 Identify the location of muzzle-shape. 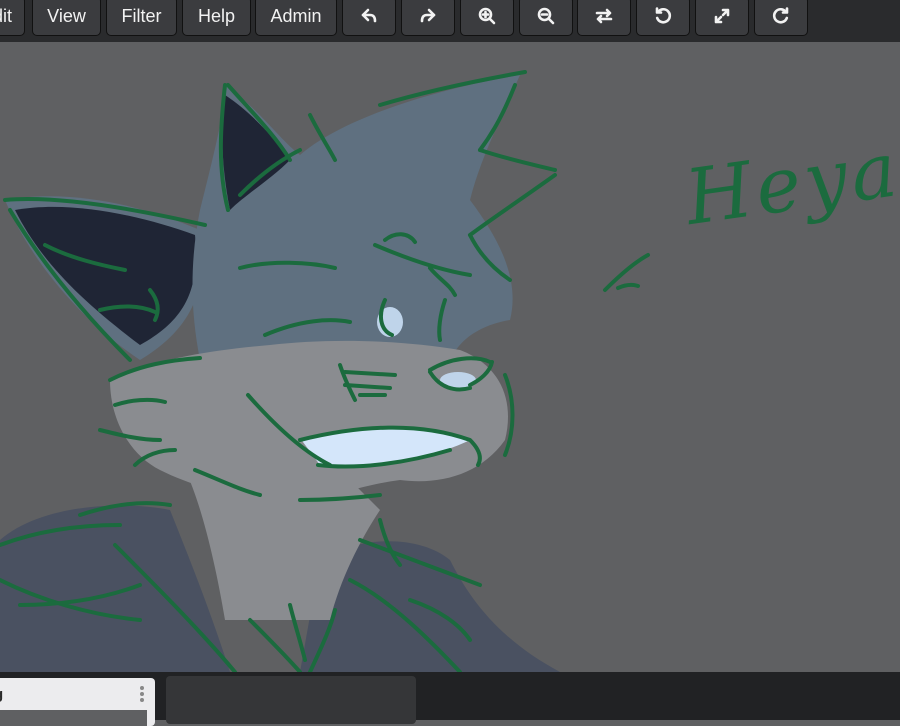
(309, 425).